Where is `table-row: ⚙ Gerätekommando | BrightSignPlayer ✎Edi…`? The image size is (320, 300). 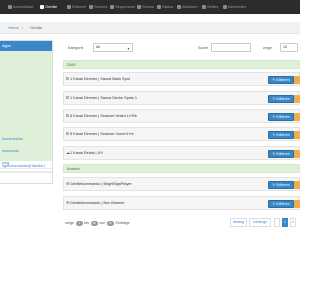 table-row: ⚙ Gerätekommando | BrightSignPlayer ✎Edi… is located at coordinates (181, 184).